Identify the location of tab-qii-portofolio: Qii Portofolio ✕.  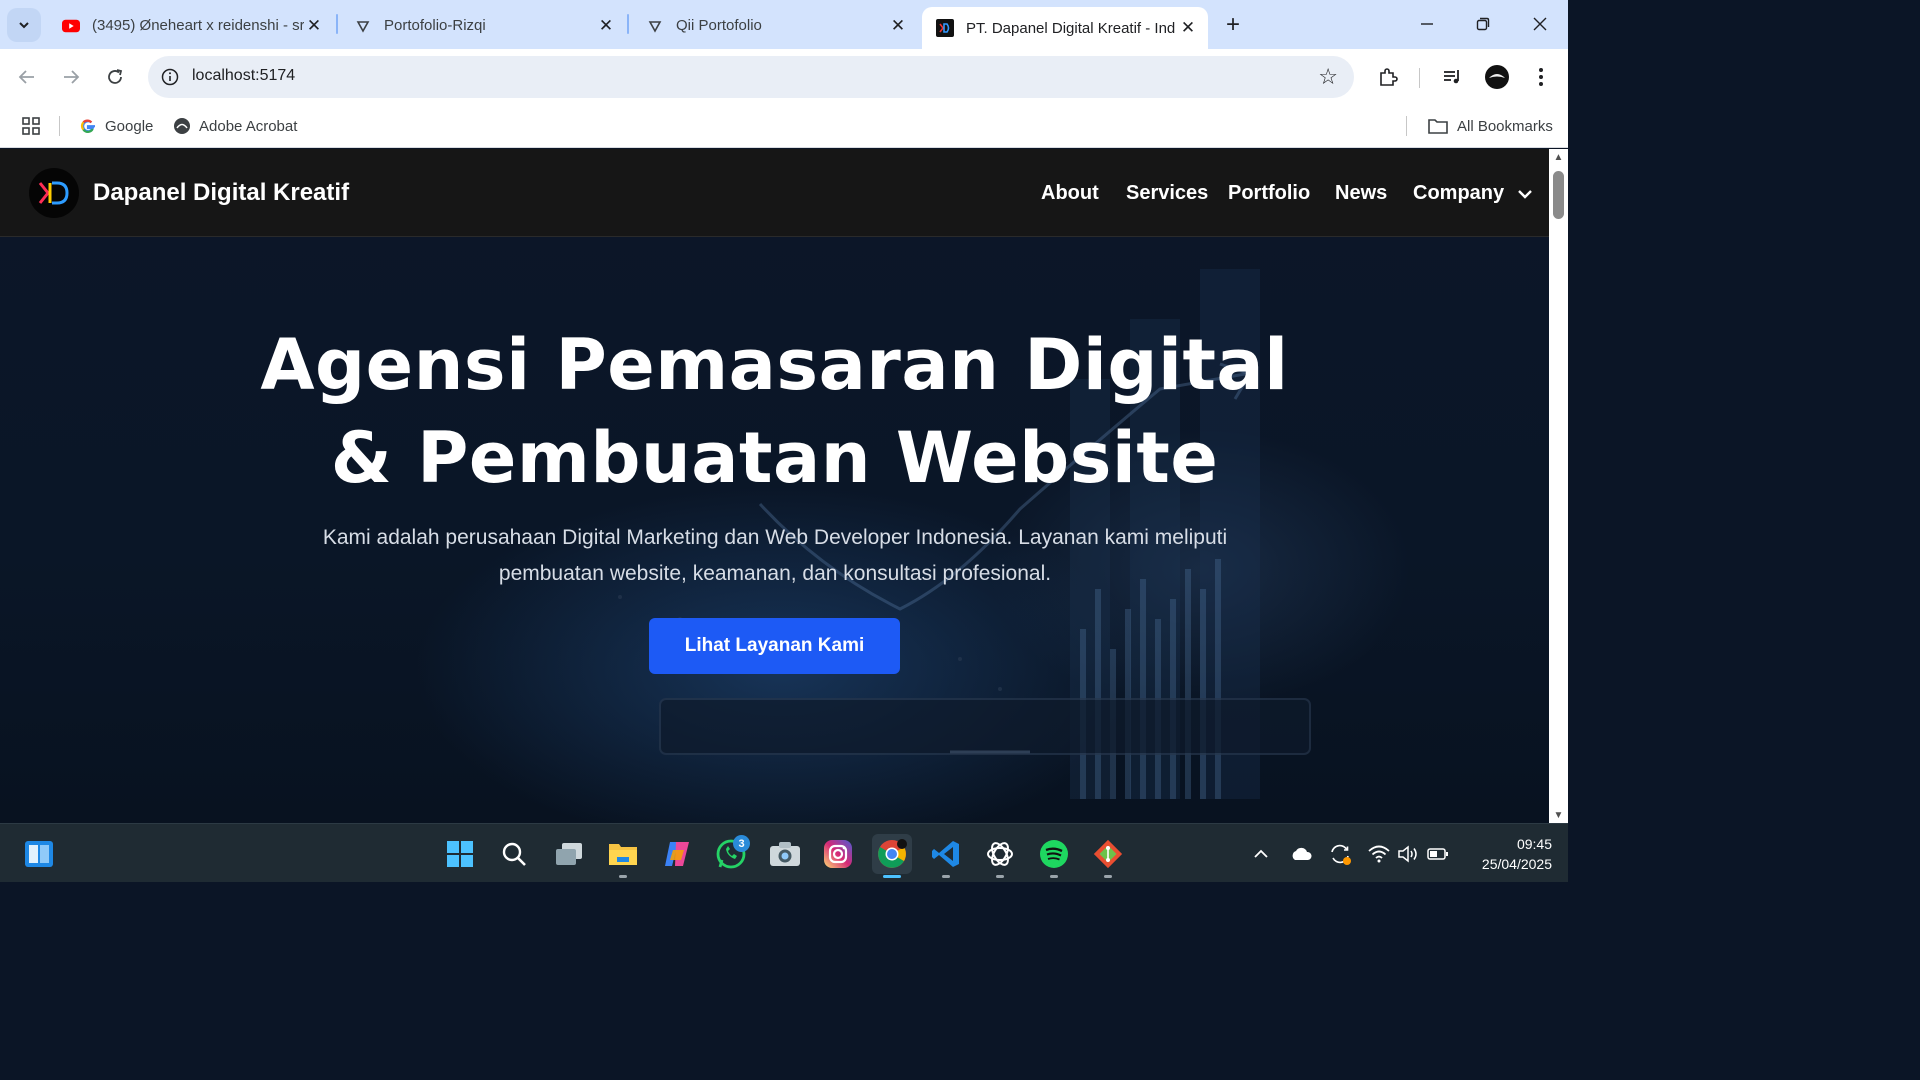
(775, 25).